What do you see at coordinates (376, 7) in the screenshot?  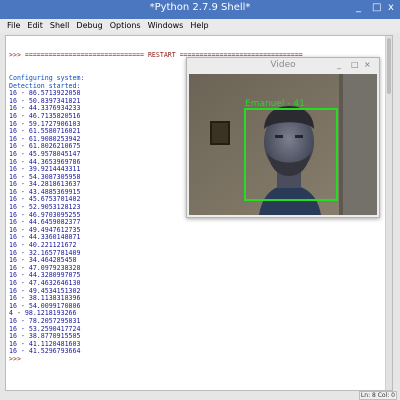 I see `maximize-button: □` at bounding box center [376, 7].